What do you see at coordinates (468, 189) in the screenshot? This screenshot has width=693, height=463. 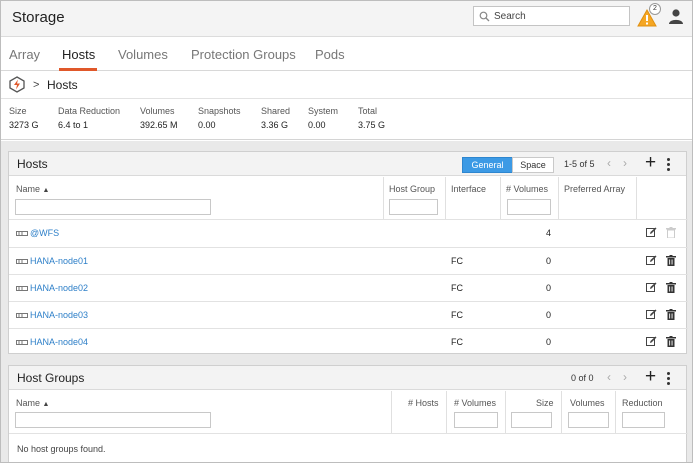 I see `column-interface-header: Interface` at bounding box center [468, 189].